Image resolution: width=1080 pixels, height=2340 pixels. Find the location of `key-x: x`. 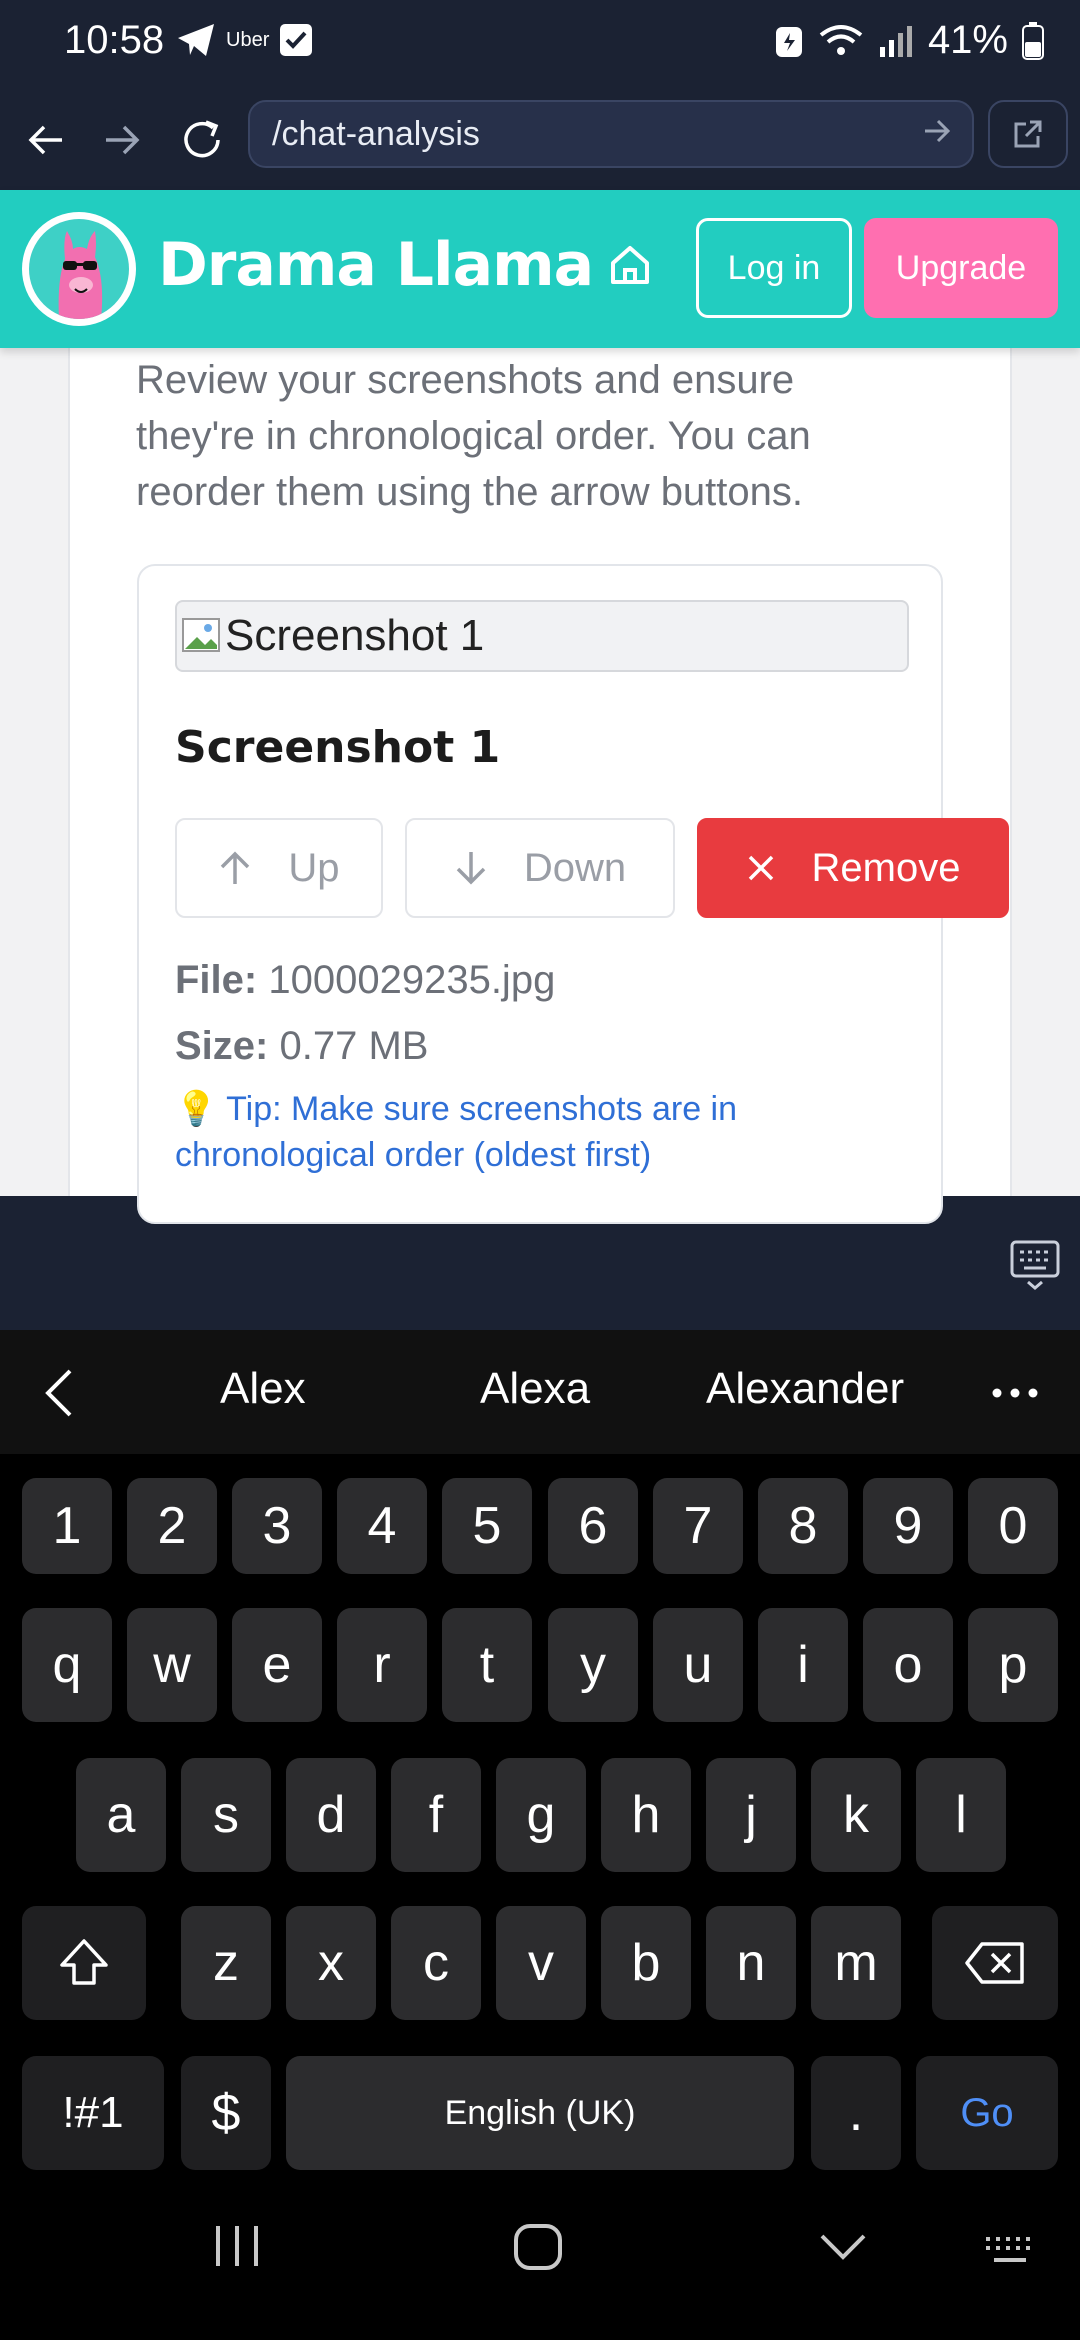

key-x: x is located at coordinates (331, 1963).